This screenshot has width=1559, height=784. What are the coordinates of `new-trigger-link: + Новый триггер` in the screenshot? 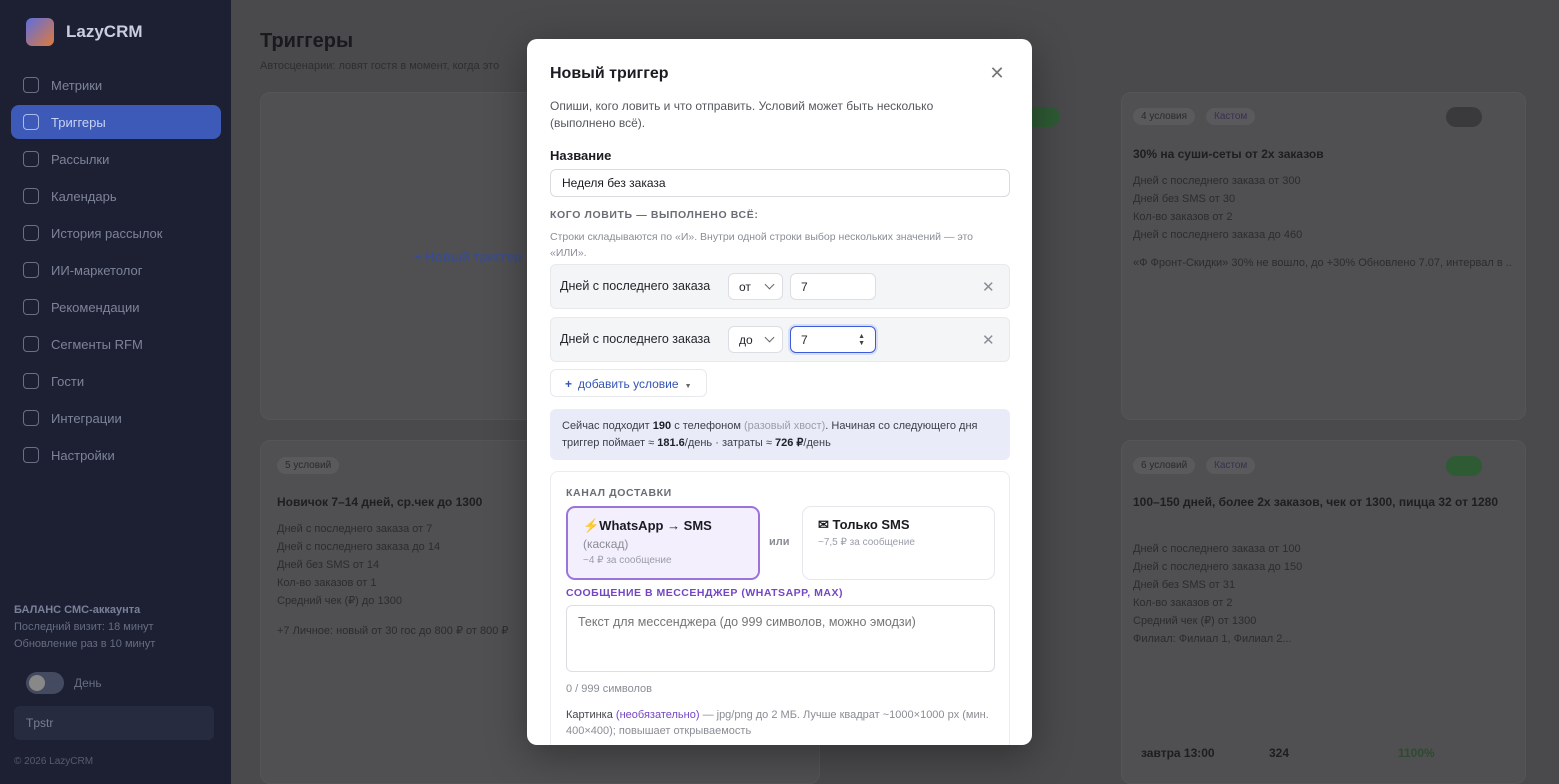 It's located at (468, 256).